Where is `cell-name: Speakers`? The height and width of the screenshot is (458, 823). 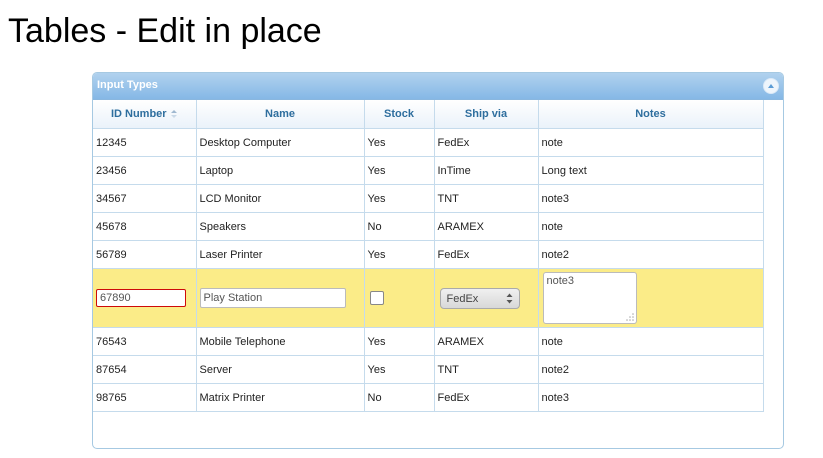 cell-name: Speakers is located at coordinates (280, 226).